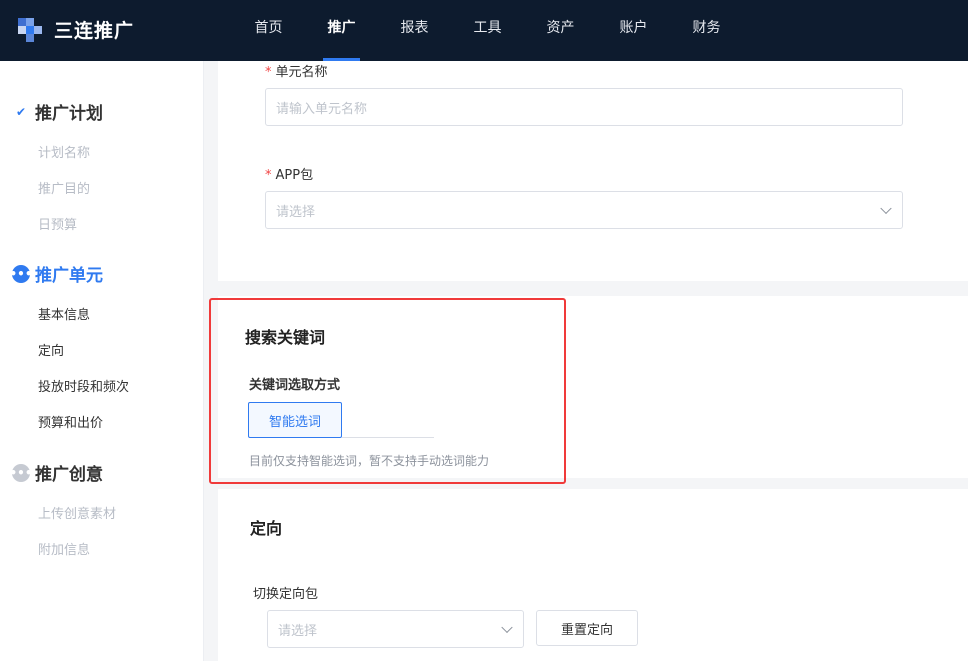 The width and height of the screenshot is (968, 661). What do you see at coordinates (69, 475) in the screenshot?
I see `sidebar-section-label: 推广创意` at bounding box center [69, 475].